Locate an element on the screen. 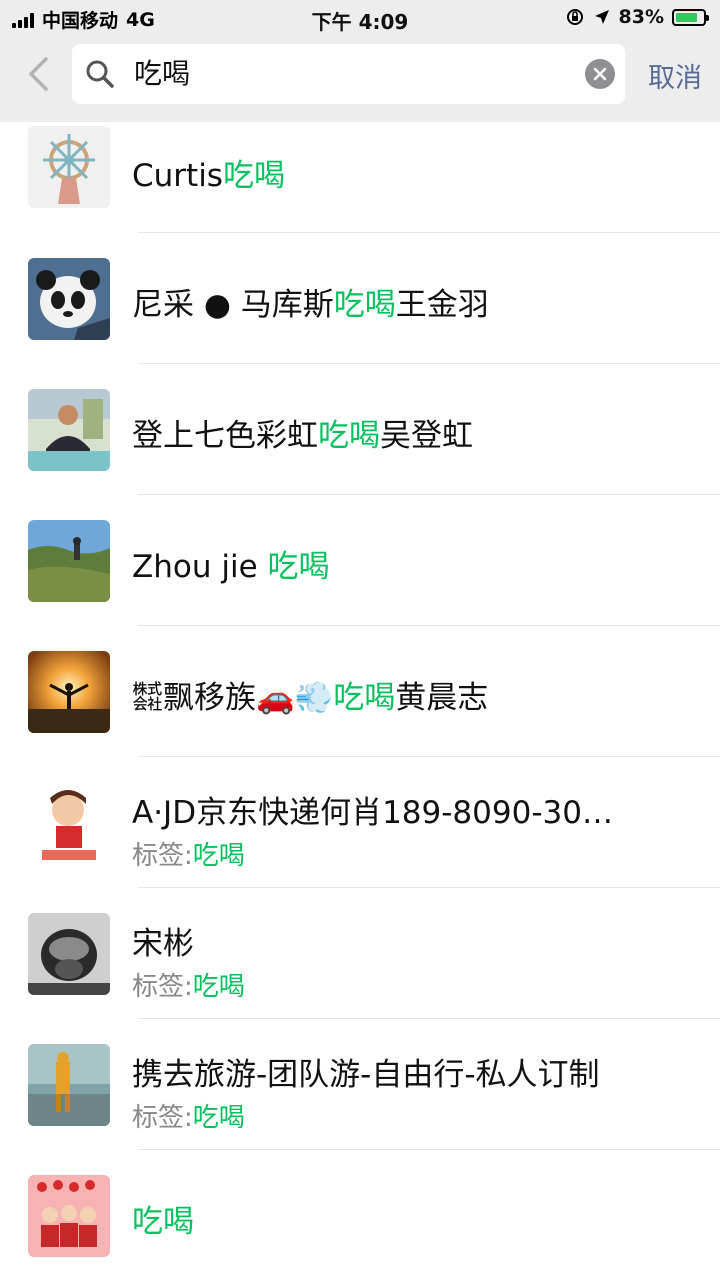 Image resolution: width=720 pixels, height=1280 pixels. list-item: ㍿飘移族🚗💨吃喝黄晨志 is located at coordinates (360, 691).